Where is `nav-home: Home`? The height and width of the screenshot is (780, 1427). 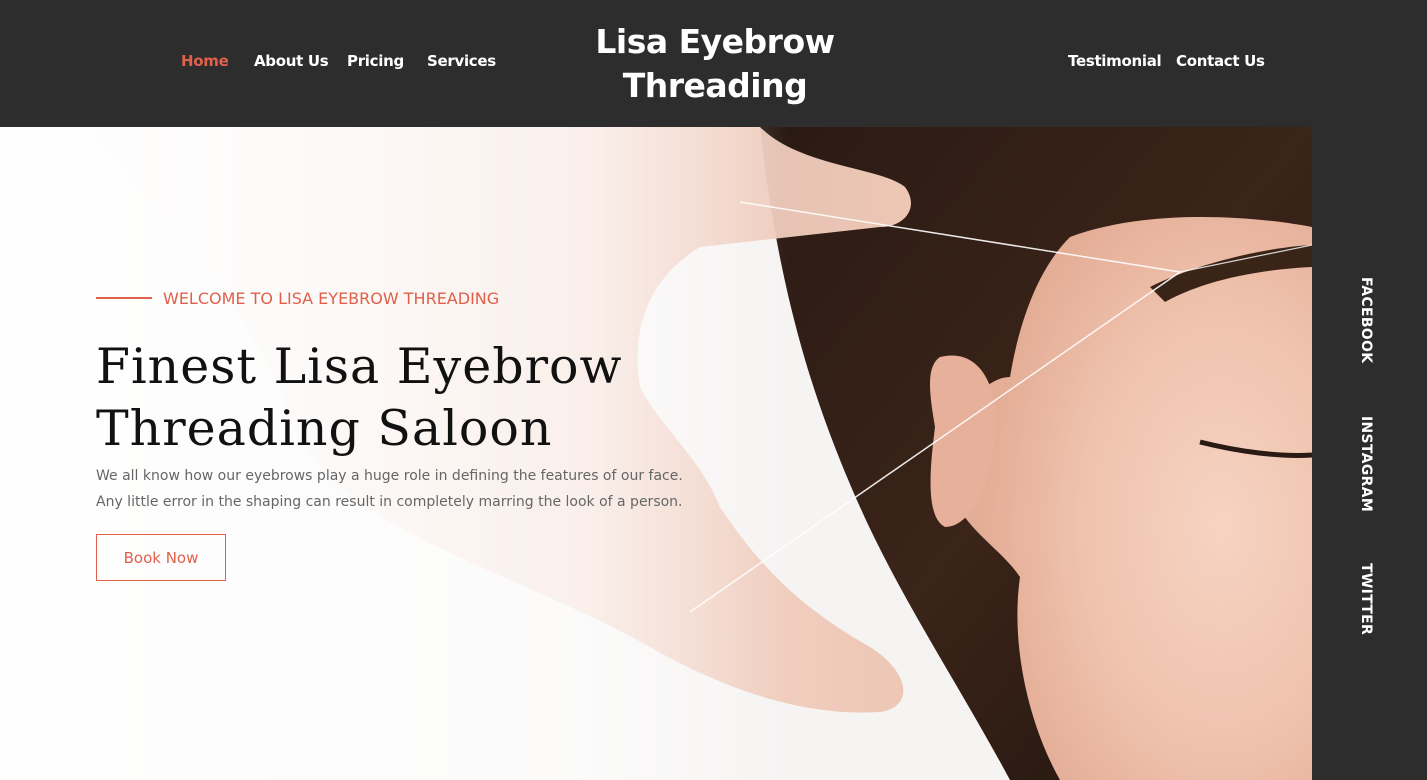
nav-home: Home is located at coordinates (205, 61).